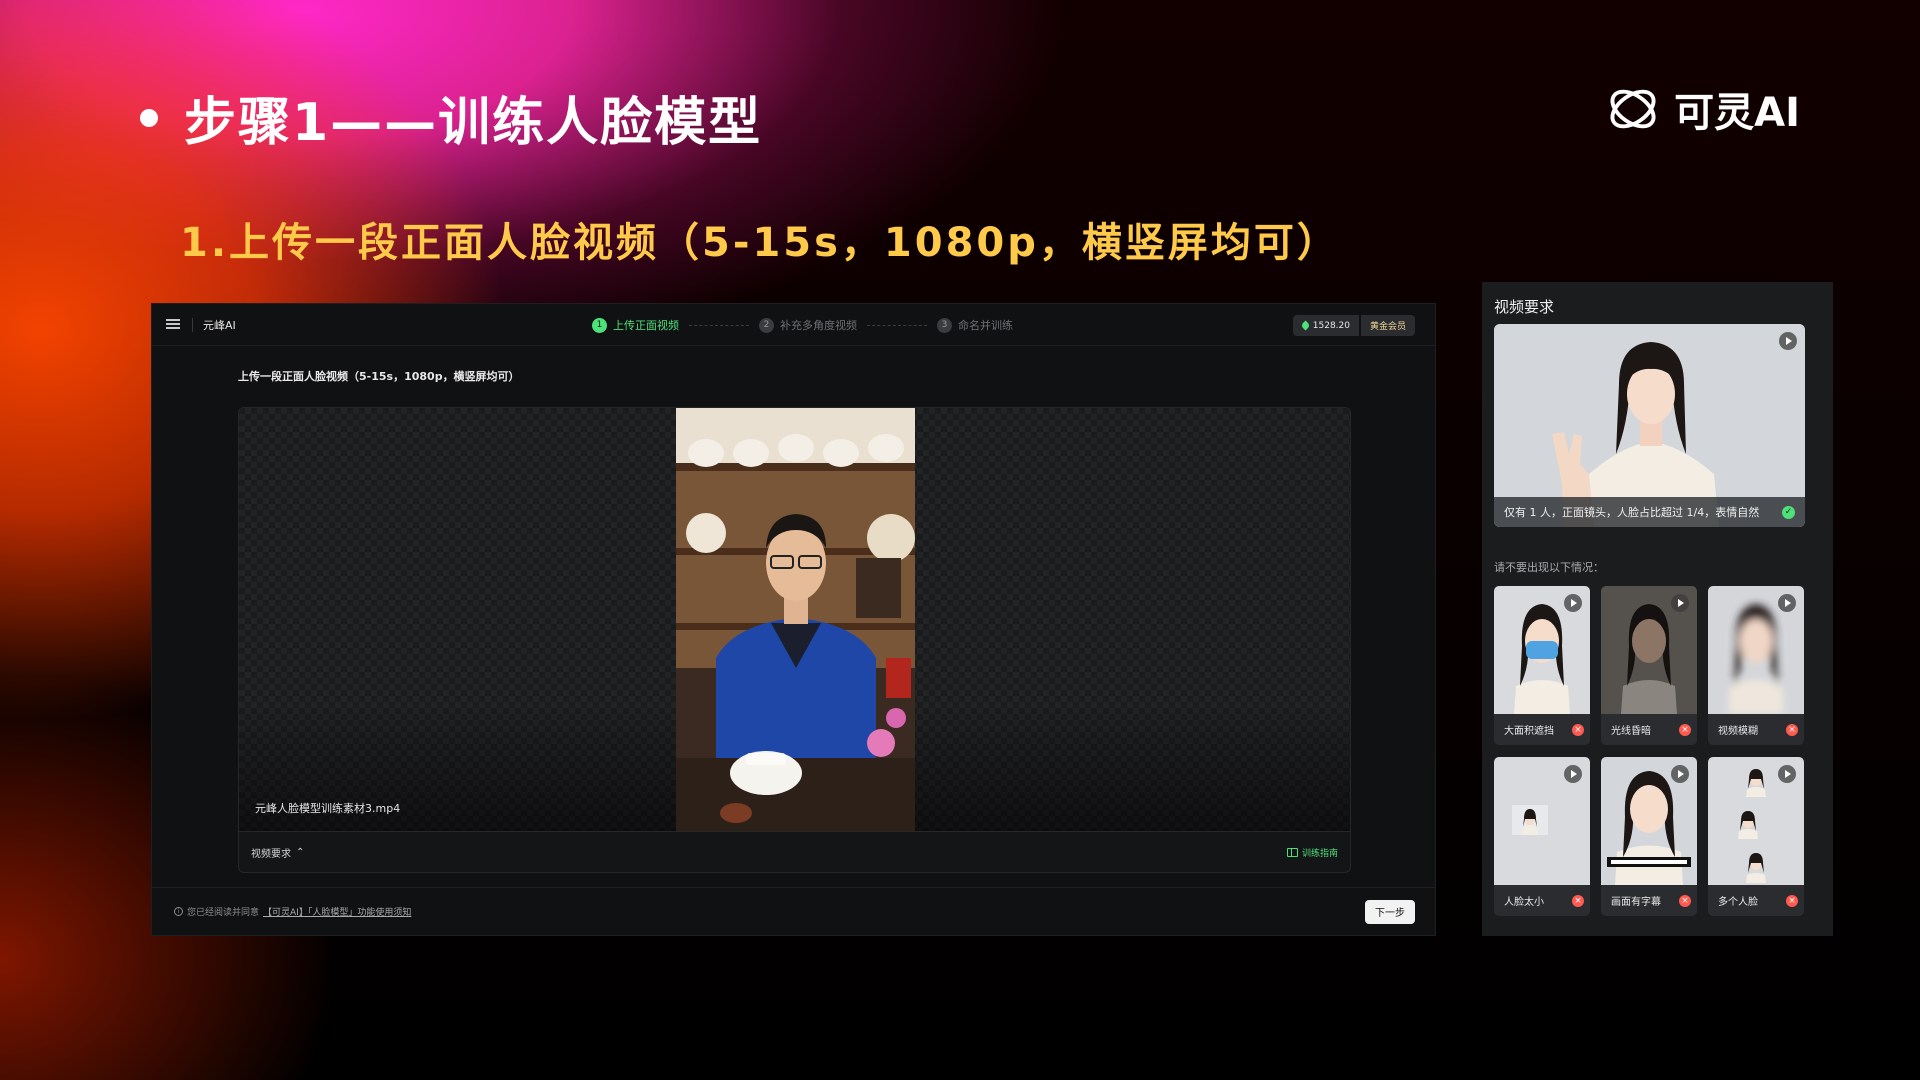  I want to click on step-2: 2 补充多角度视频, so click(808, 325).